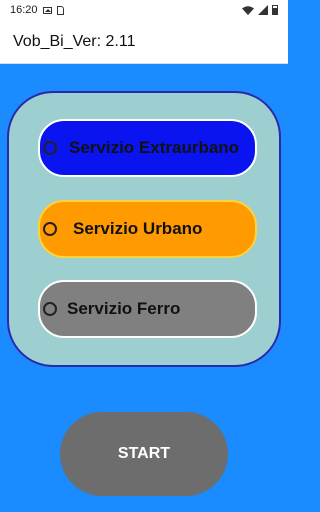 The image size is (320, 512). I want to click on option-label: Servizio Ferro, so click(124, 308).